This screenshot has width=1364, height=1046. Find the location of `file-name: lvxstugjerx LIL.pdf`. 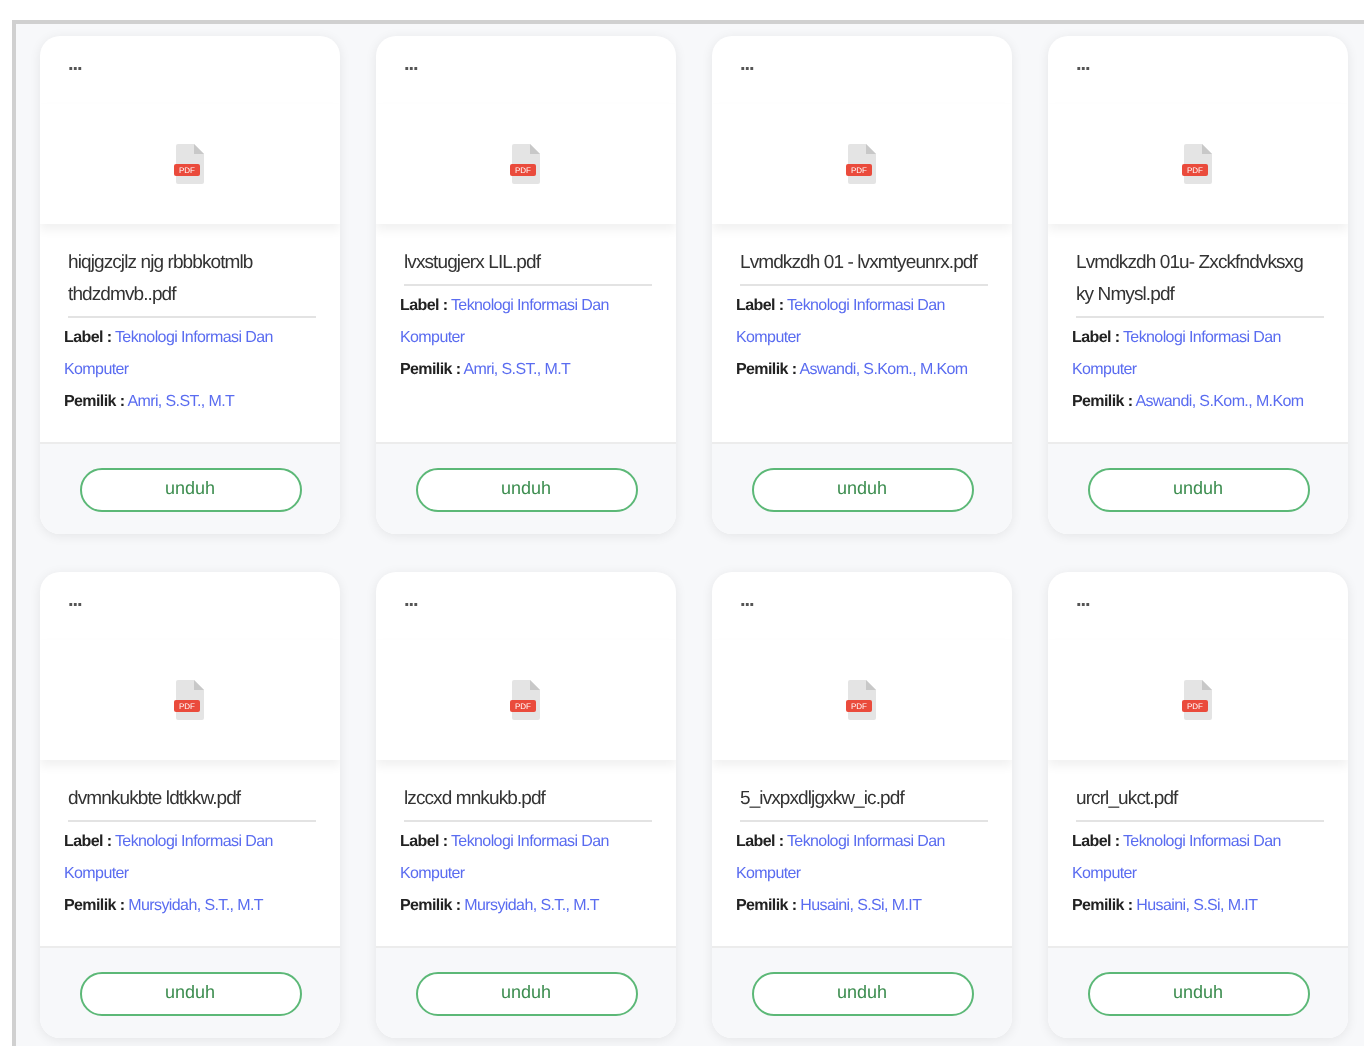

file-name: lvxstugjerx LIL.pdf is located at coordinates (528, 267).